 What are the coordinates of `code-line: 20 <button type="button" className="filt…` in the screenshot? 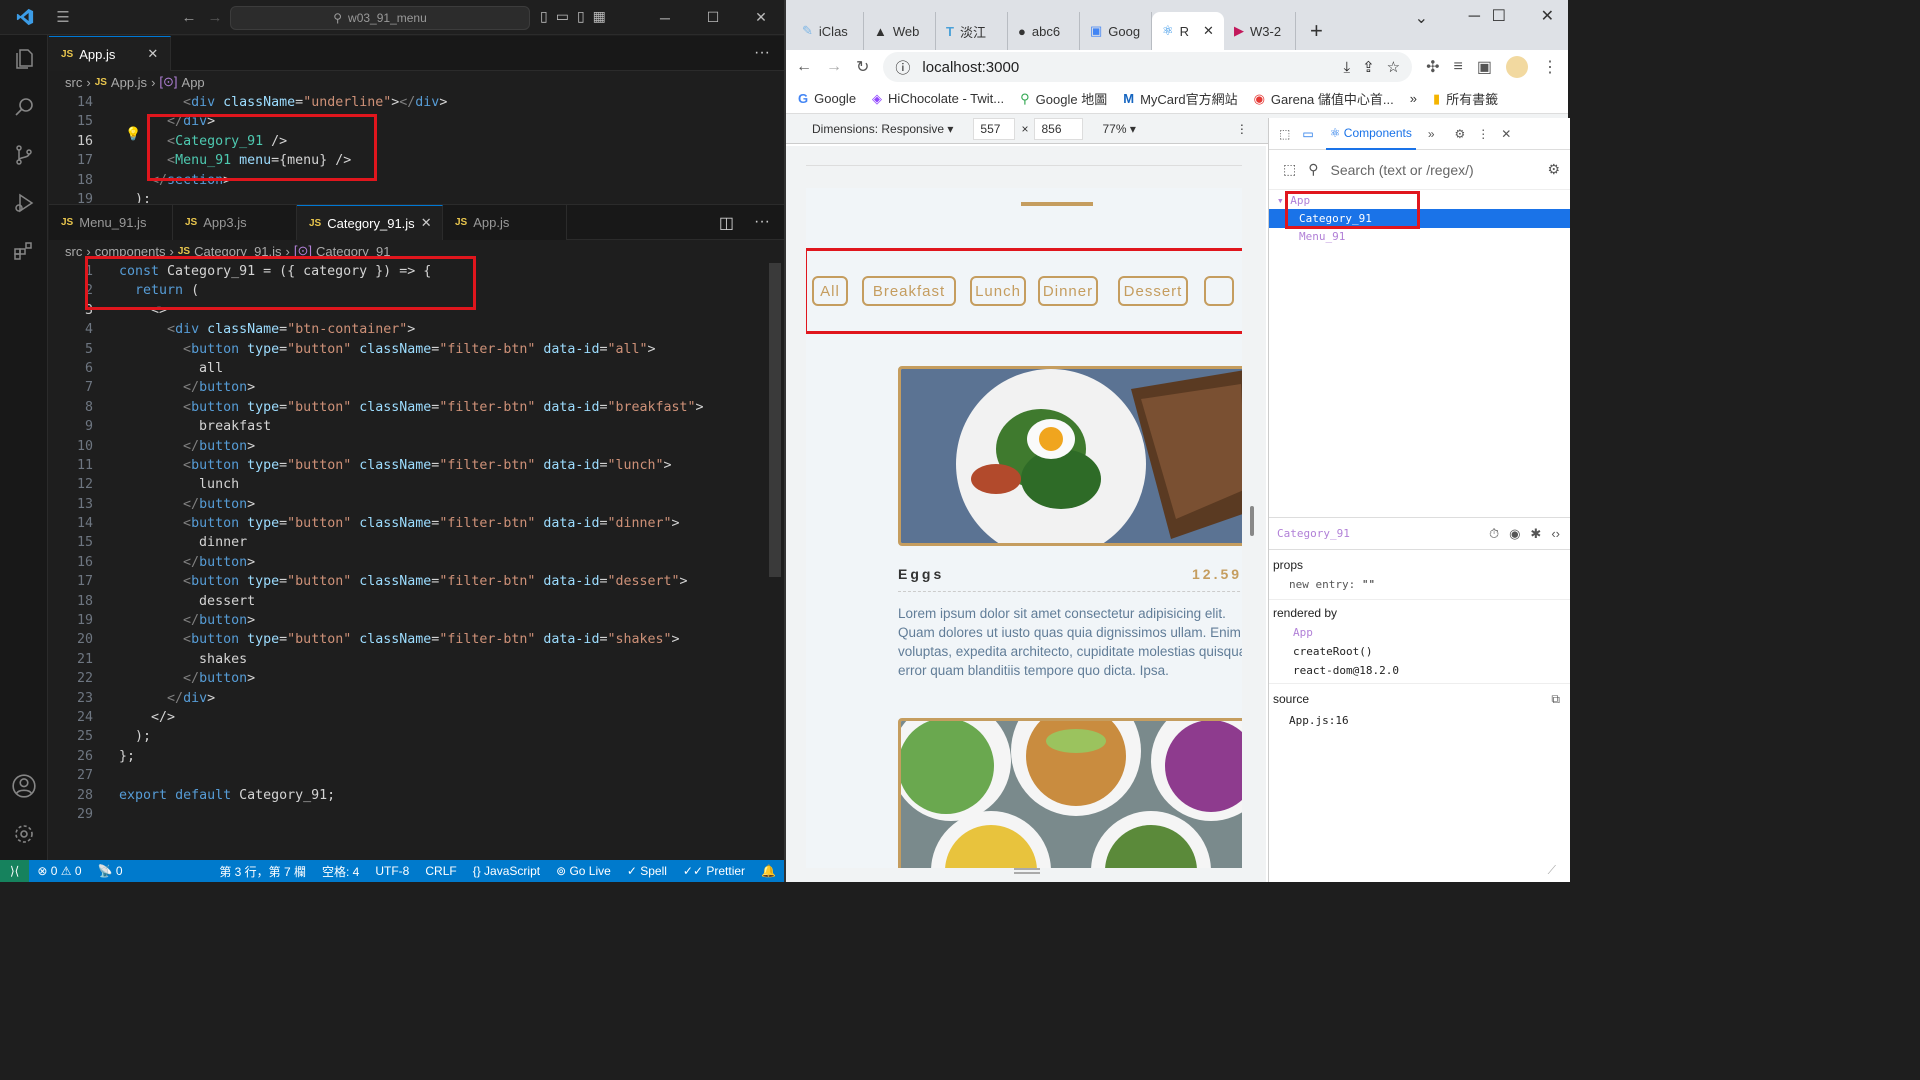 It's located at (416, 639).